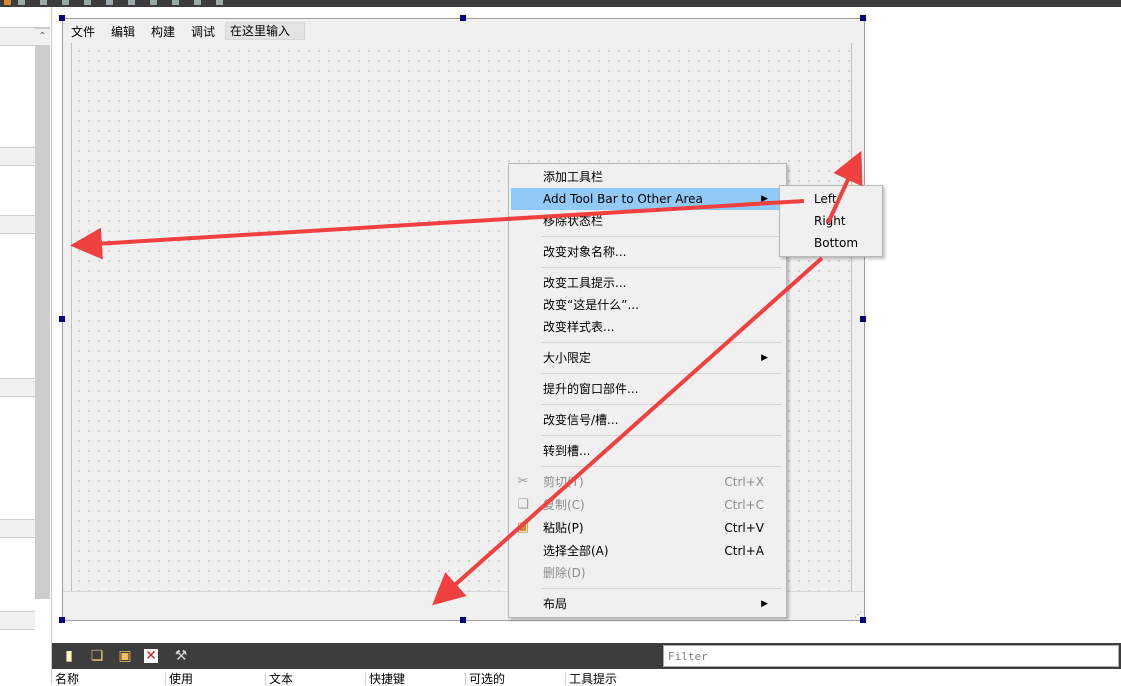 The image size is (1121, 686). I want to click on action-editor-panel: ▮ ❏ ▣ ✕ ⚒ Filter 名称 使用 文本 快捷键 可选的 工具提示, so click(586, 664).